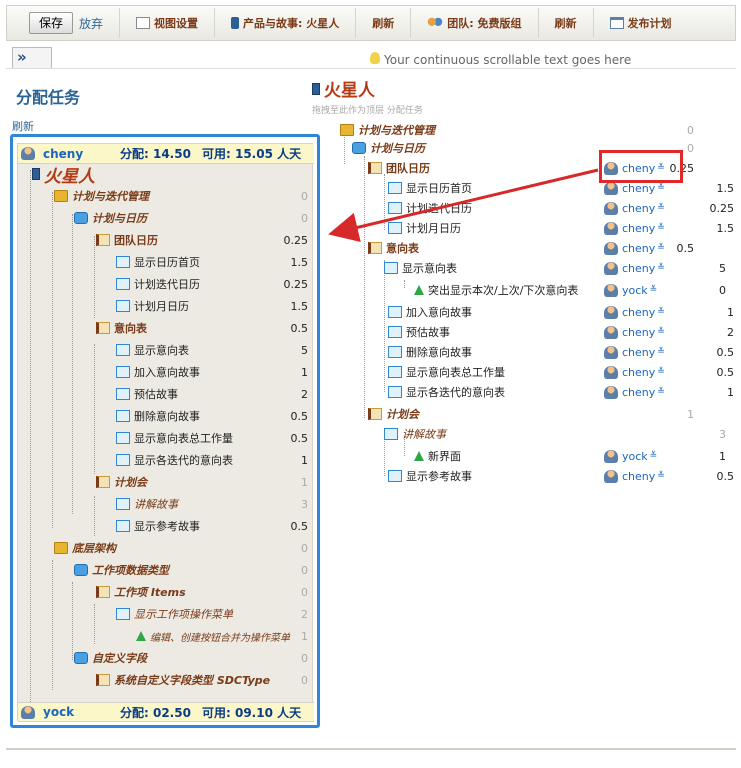 The image size is (741, 768). Describe the element at coordinates (564, 228) in the screenshot. I see `tree-node: 计划月日历 cheny ≚ 1.5` at that location.